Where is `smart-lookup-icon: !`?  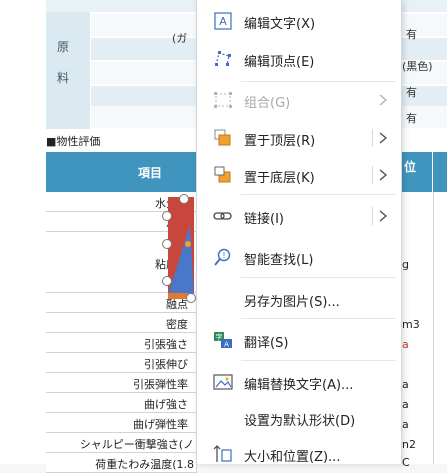
smart-lookup-icon: ! is located at coordinates (222, 257).